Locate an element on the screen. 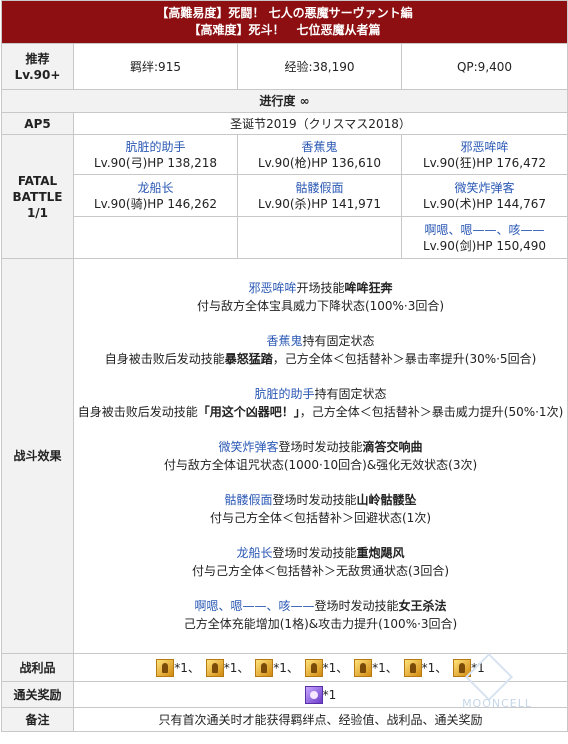  enemy-cell: 龙船长 Lv.90(骑)HP 146,262 is located at coordinates (155, 195).